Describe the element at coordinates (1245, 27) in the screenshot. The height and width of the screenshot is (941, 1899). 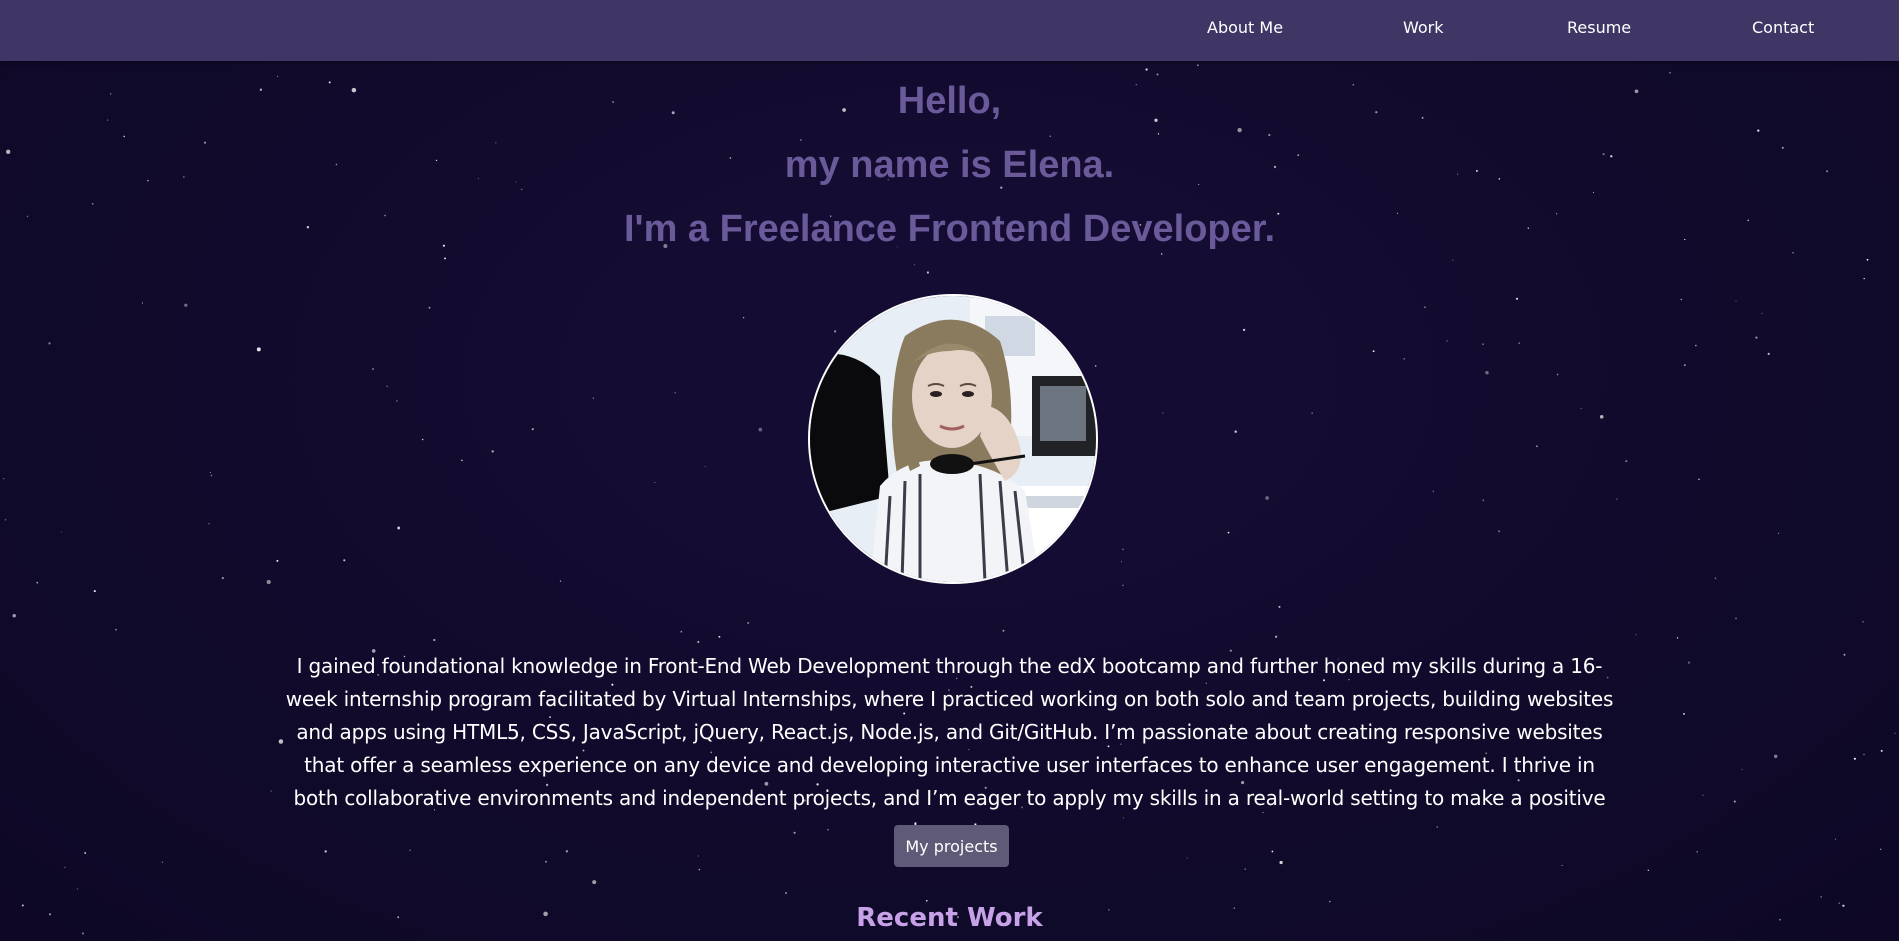
I see `nav-link-about-me: About Me` at that location.